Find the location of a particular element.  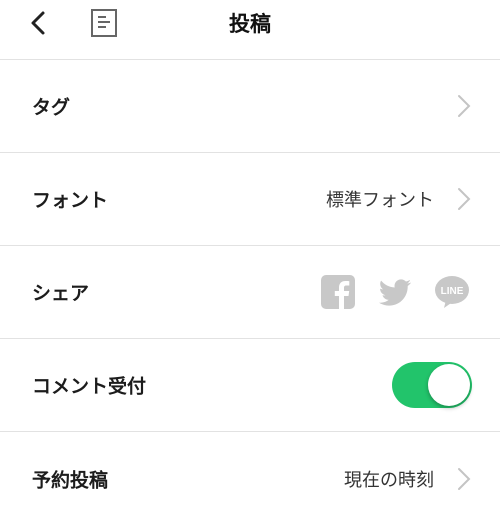

header-bar: 投稿 is located at coordinates (250, 30).